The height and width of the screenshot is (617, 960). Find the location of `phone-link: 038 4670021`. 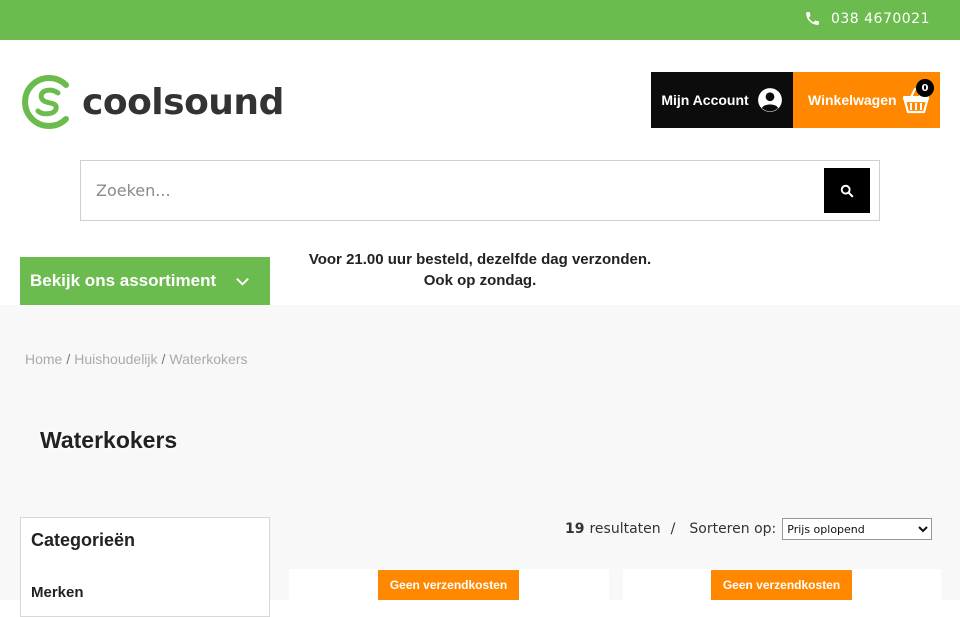

phone-link: 038 4670021 is located at coordinates (867, 18).